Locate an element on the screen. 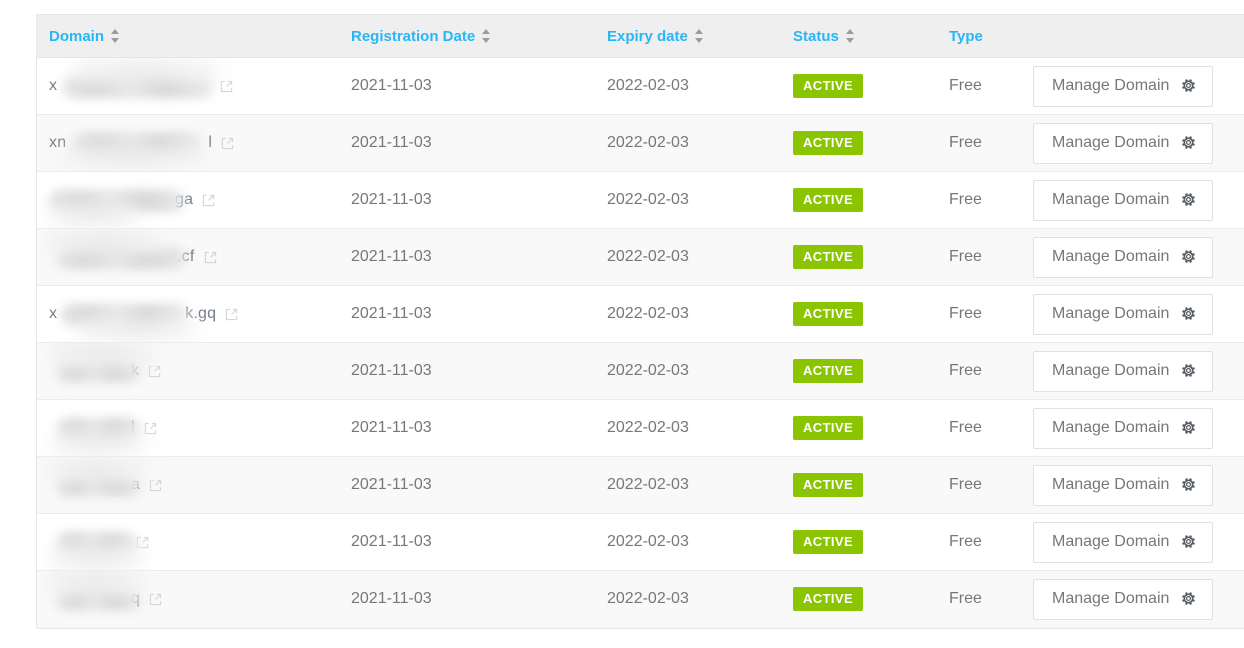 The width and height of the screenshot is (1244, 648). domain-name: x k.gq is located at coordinates (132, 314).